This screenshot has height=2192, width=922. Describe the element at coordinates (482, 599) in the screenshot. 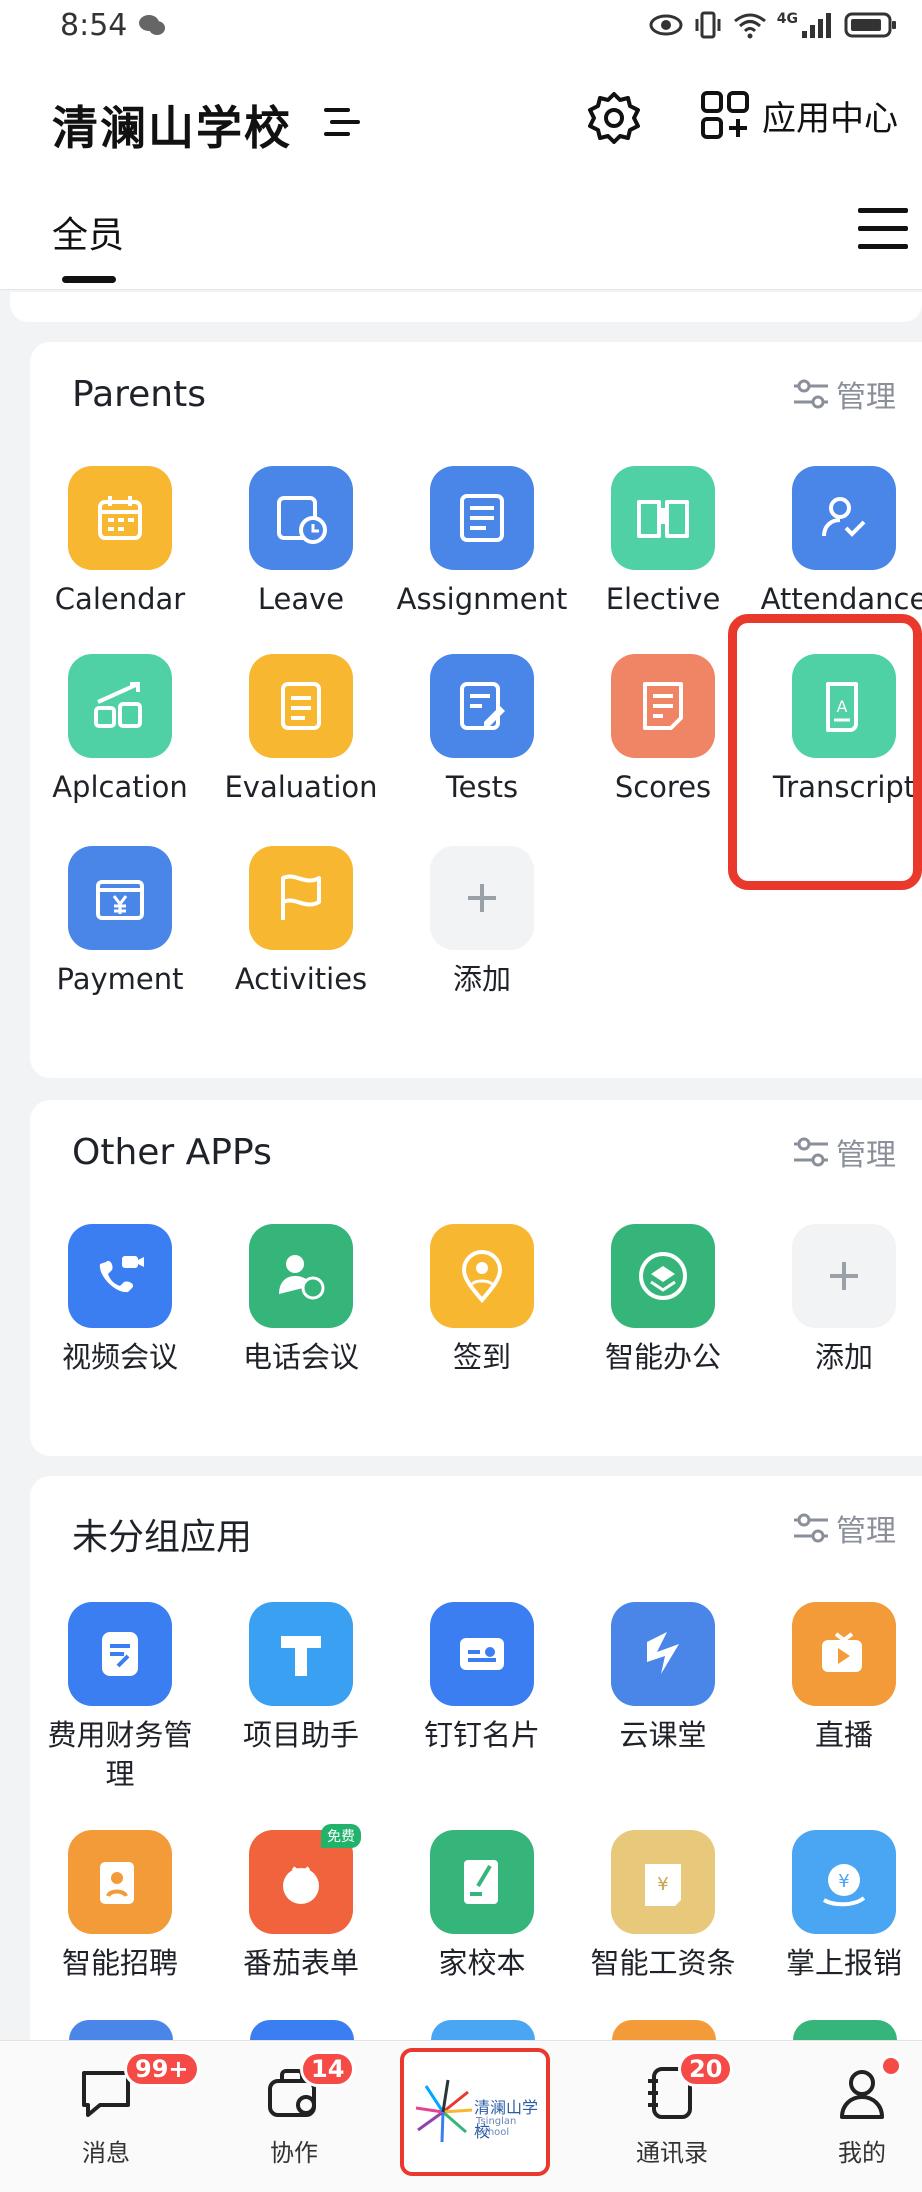

I see `app-label: Assignment` at that location.